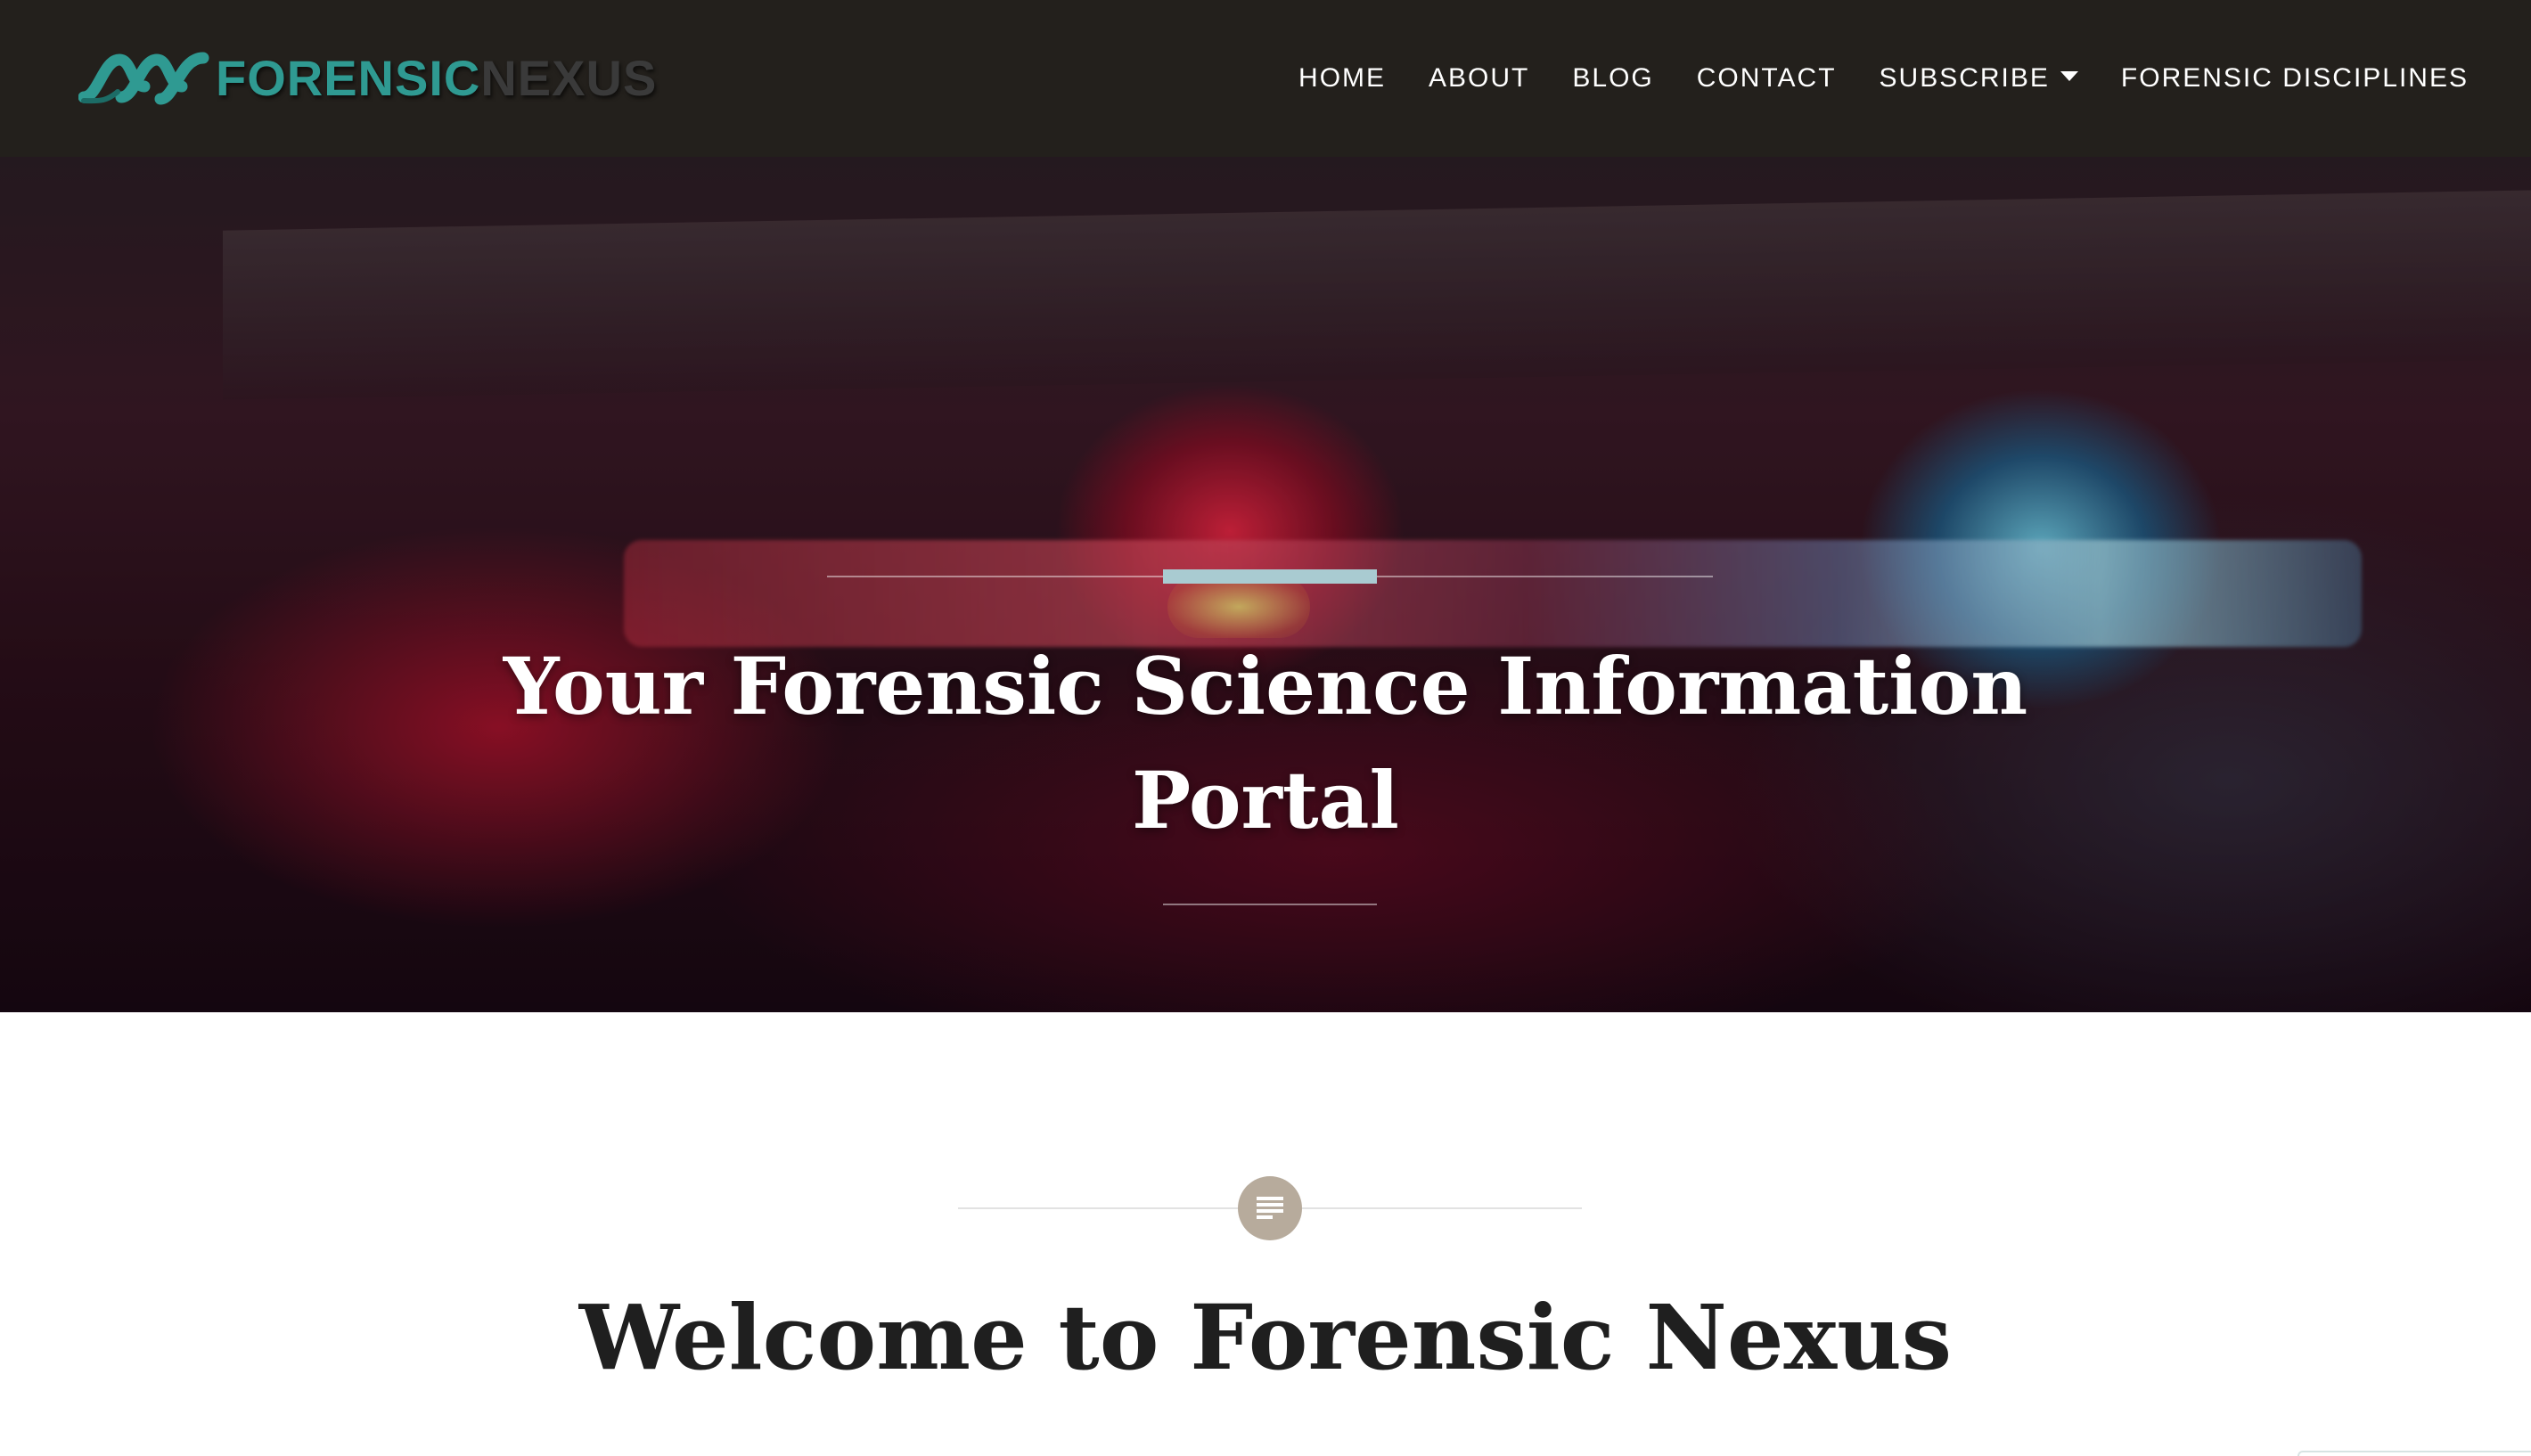  What do you see at coordinates (1965, 78) in the screenshot?
I see `nav-link-subscribe-label: SUBSCRIBE` at bounding box center [1965, 78].